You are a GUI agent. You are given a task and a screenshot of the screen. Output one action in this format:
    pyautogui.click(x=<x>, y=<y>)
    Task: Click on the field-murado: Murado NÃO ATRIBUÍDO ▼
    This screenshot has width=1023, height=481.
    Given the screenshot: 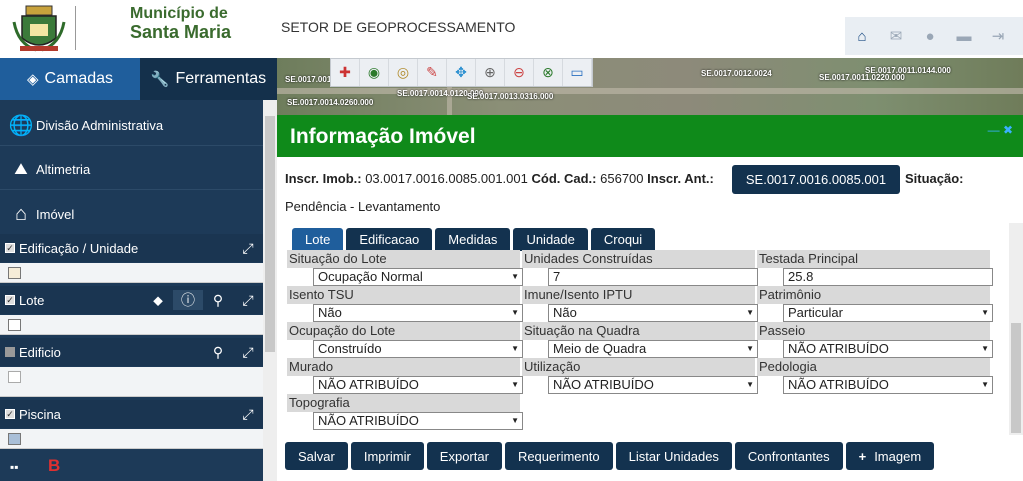 What is the action you would take?
    pyautogui.click(x=405, y=376)
    